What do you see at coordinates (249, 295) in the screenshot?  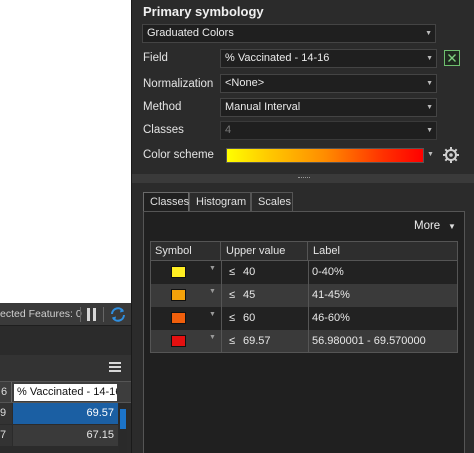 I see `upper-value: 45` at bounding box center [249, 295].